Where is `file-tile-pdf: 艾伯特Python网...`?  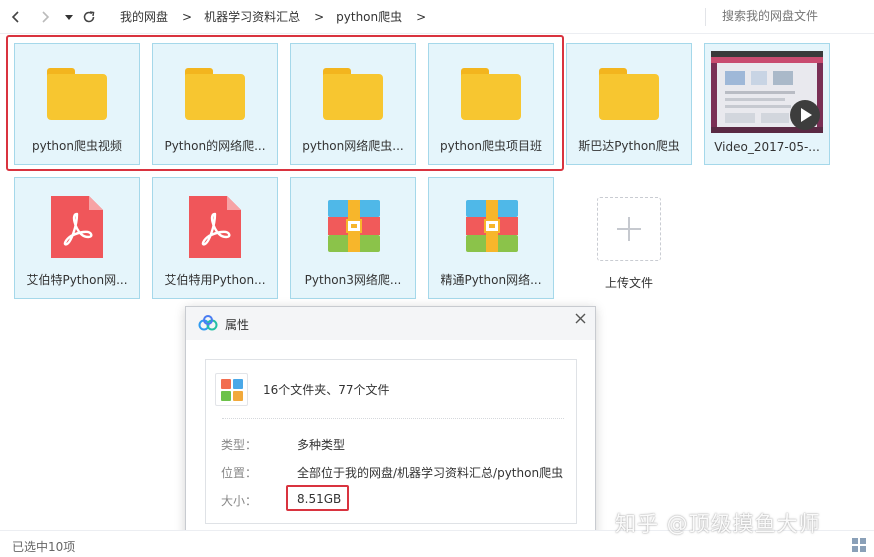
file-tile-pdf: 艾伯特Python网... is located at coordinates (77, 238).